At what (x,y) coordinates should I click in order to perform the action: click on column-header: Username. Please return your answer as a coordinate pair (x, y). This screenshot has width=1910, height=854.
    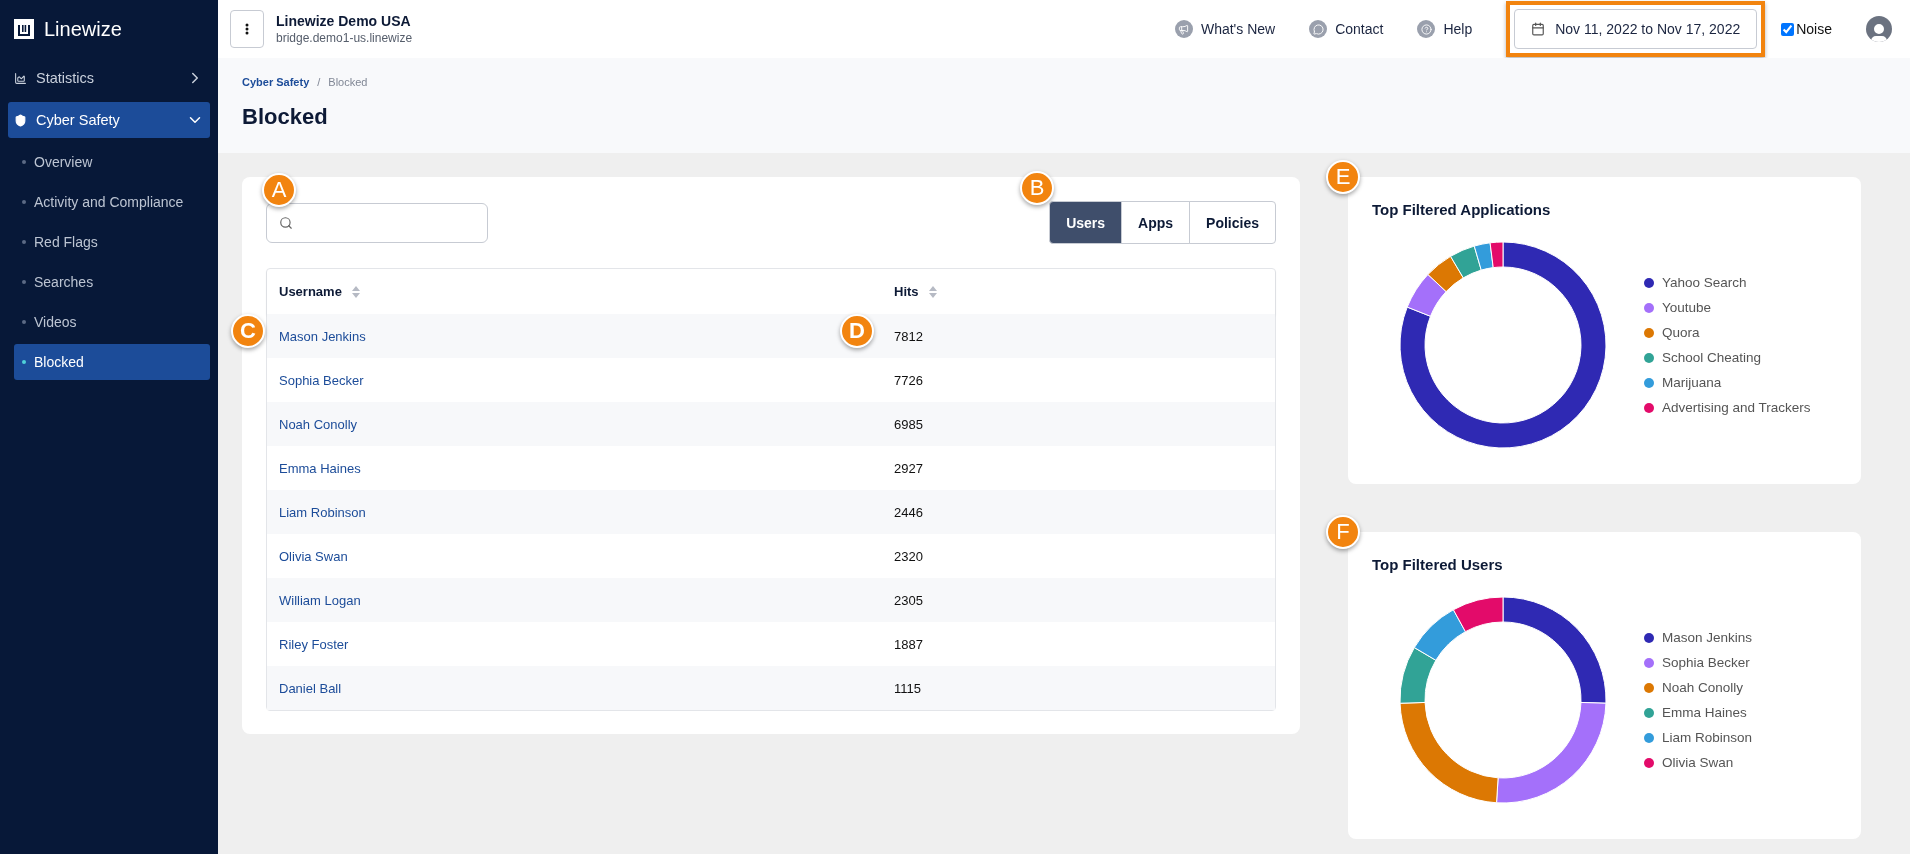
    Looking at the image, I should click on (310, 291).